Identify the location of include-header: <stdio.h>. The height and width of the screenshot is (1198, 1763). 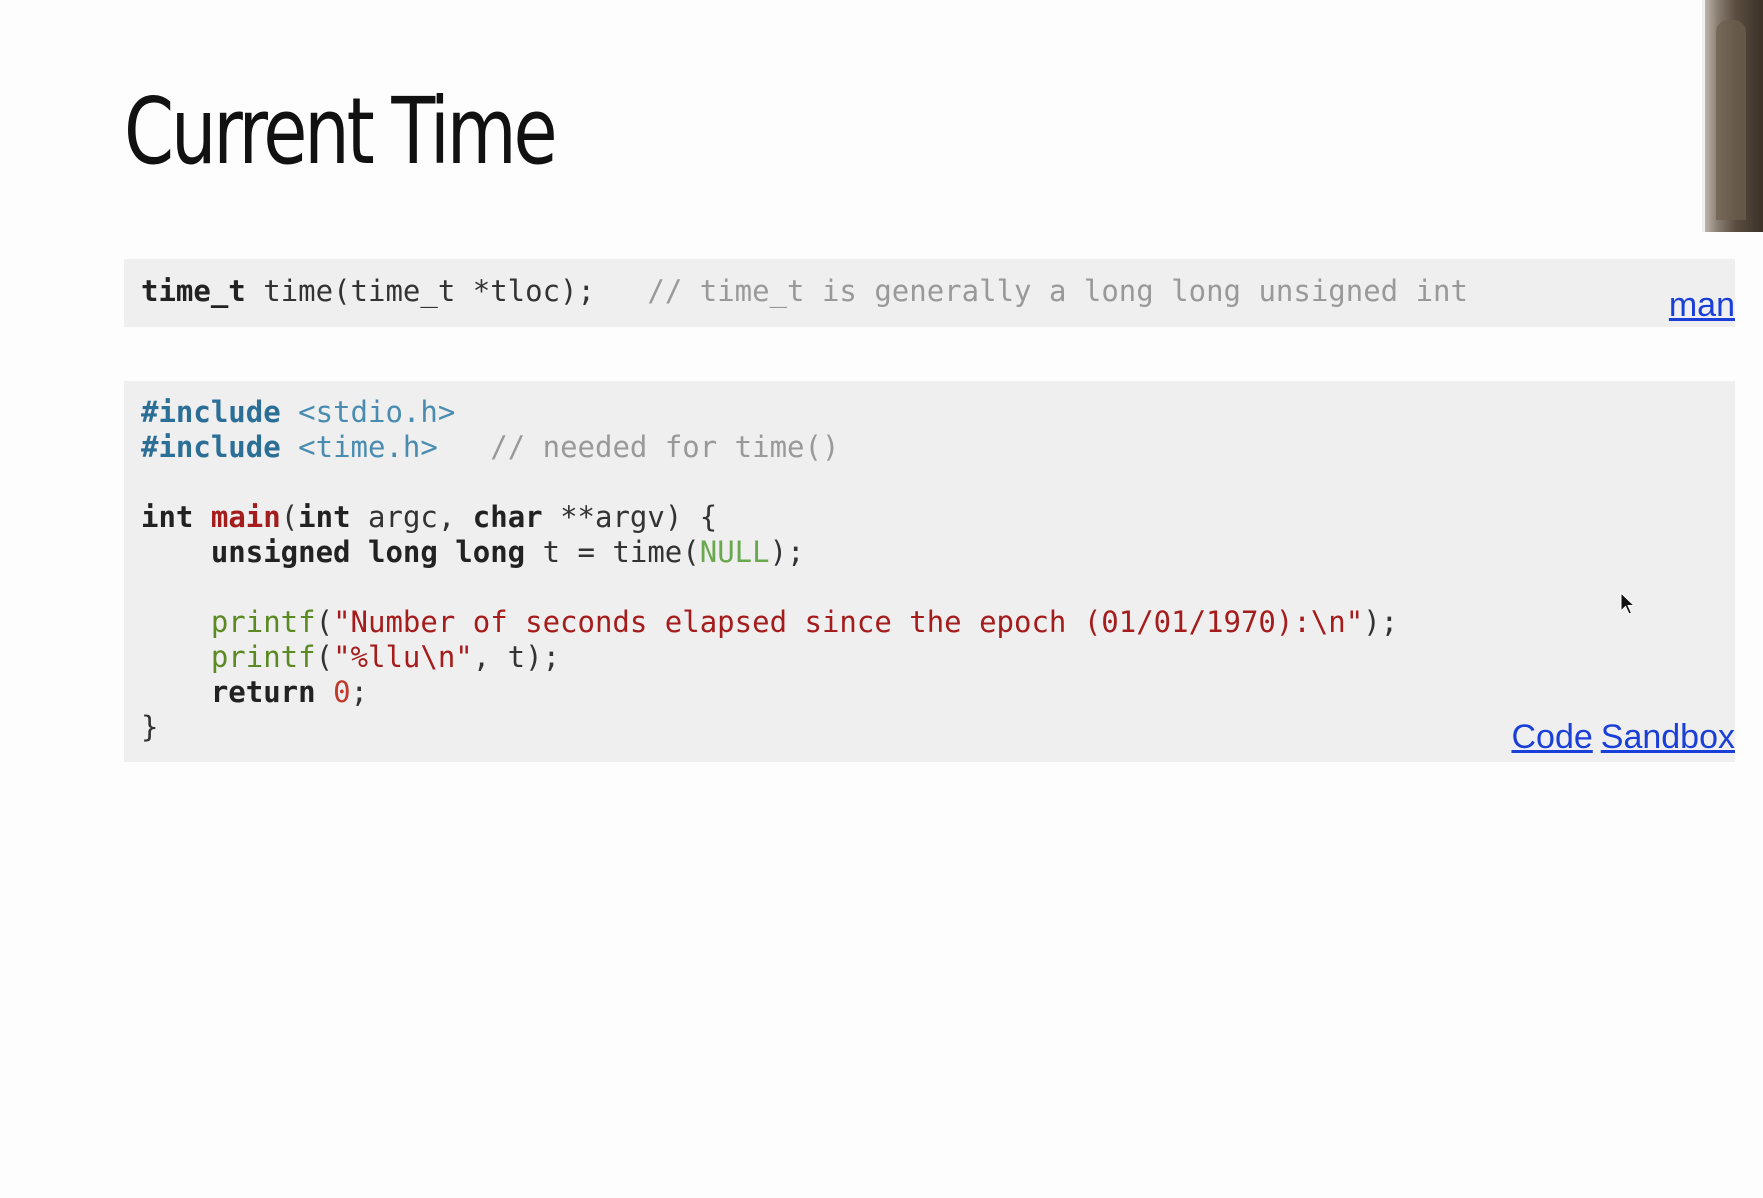
(377, 412).